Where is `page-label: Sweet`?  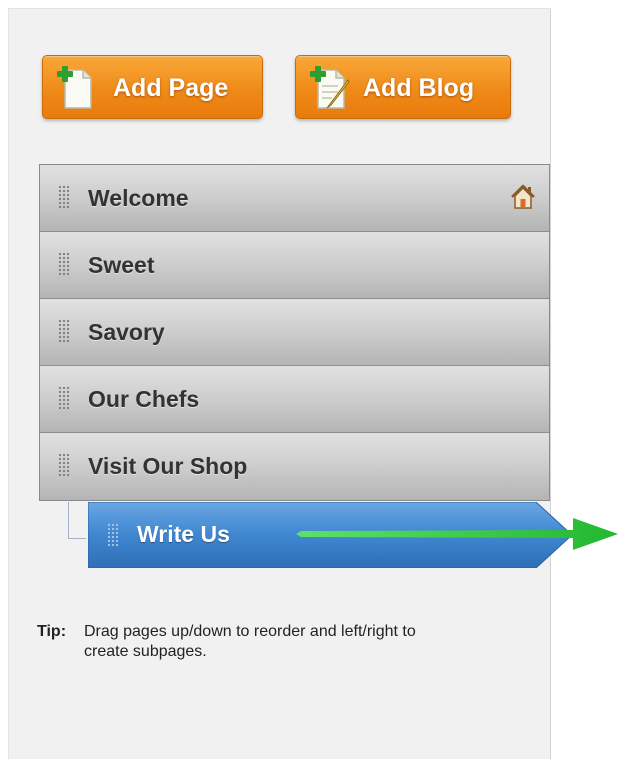
page-label: Sweet is located at coordinates (121, 265).